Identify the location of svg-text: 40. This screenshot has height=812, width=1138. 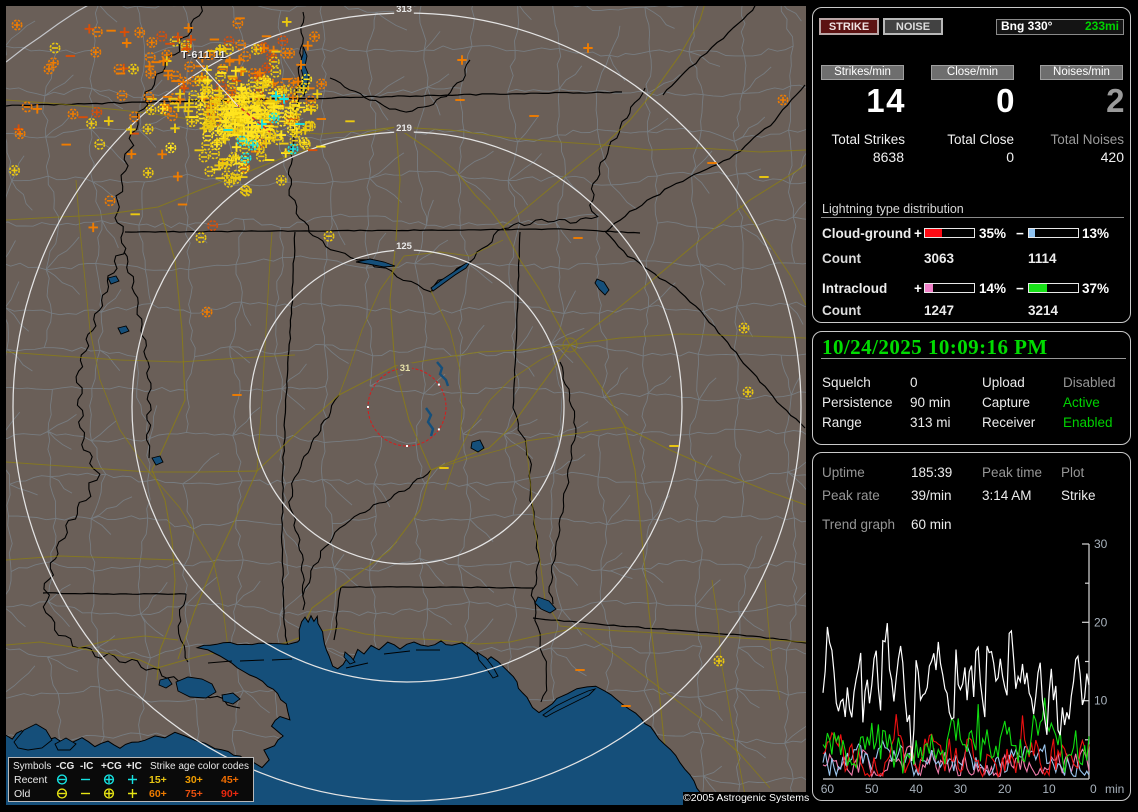
(916, 789).